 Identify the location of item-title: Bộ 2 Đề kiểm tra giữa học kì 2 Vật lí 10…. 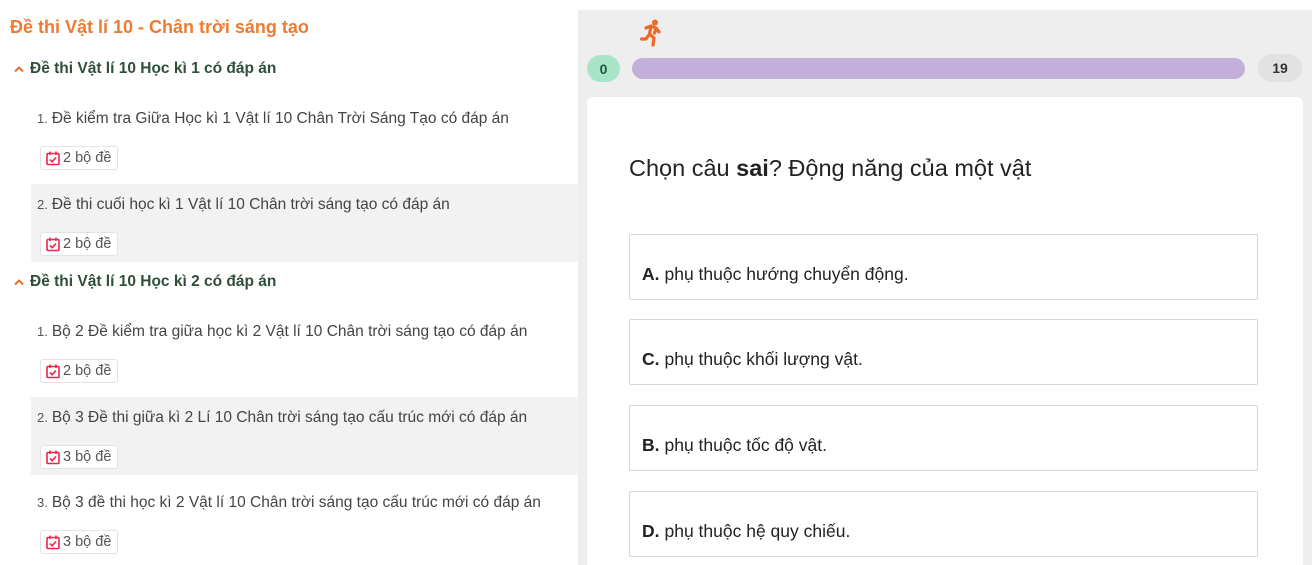
(289, 331).